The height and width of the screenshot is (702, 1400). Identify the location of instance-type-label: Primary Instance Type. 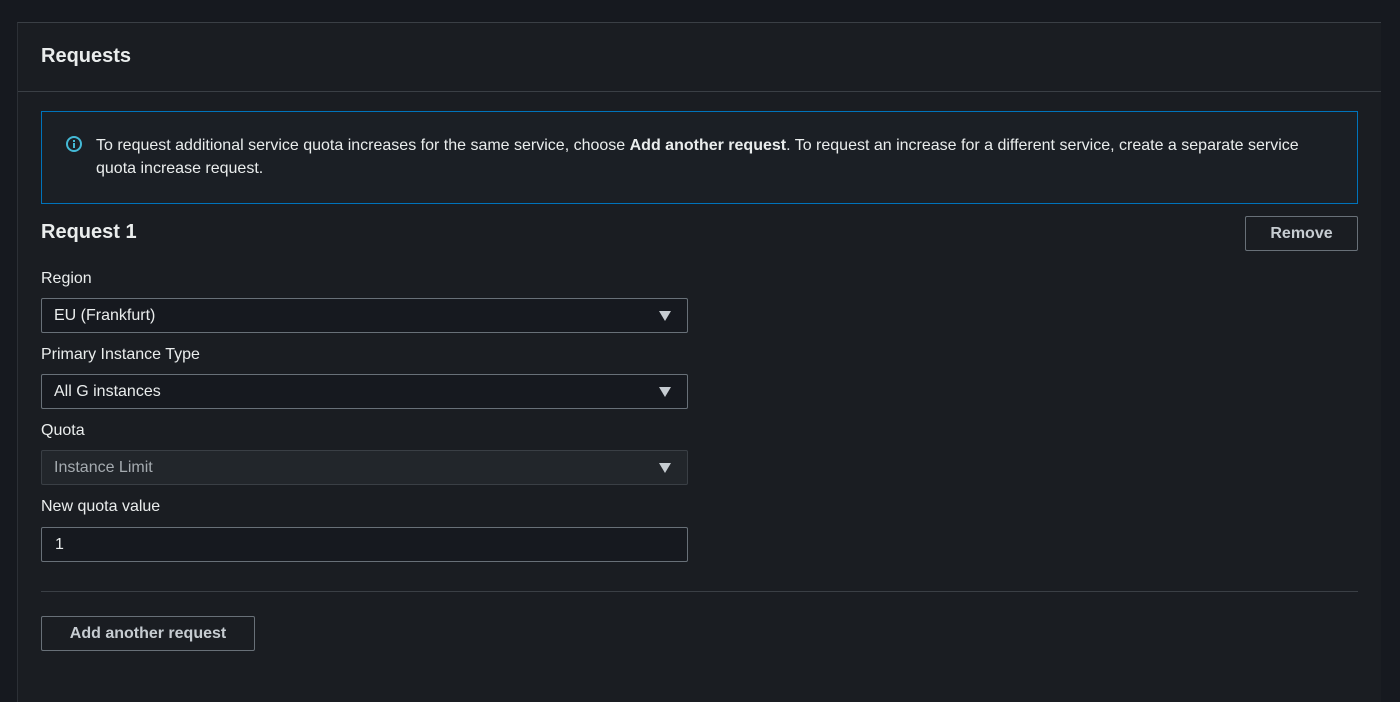
(120, 354).